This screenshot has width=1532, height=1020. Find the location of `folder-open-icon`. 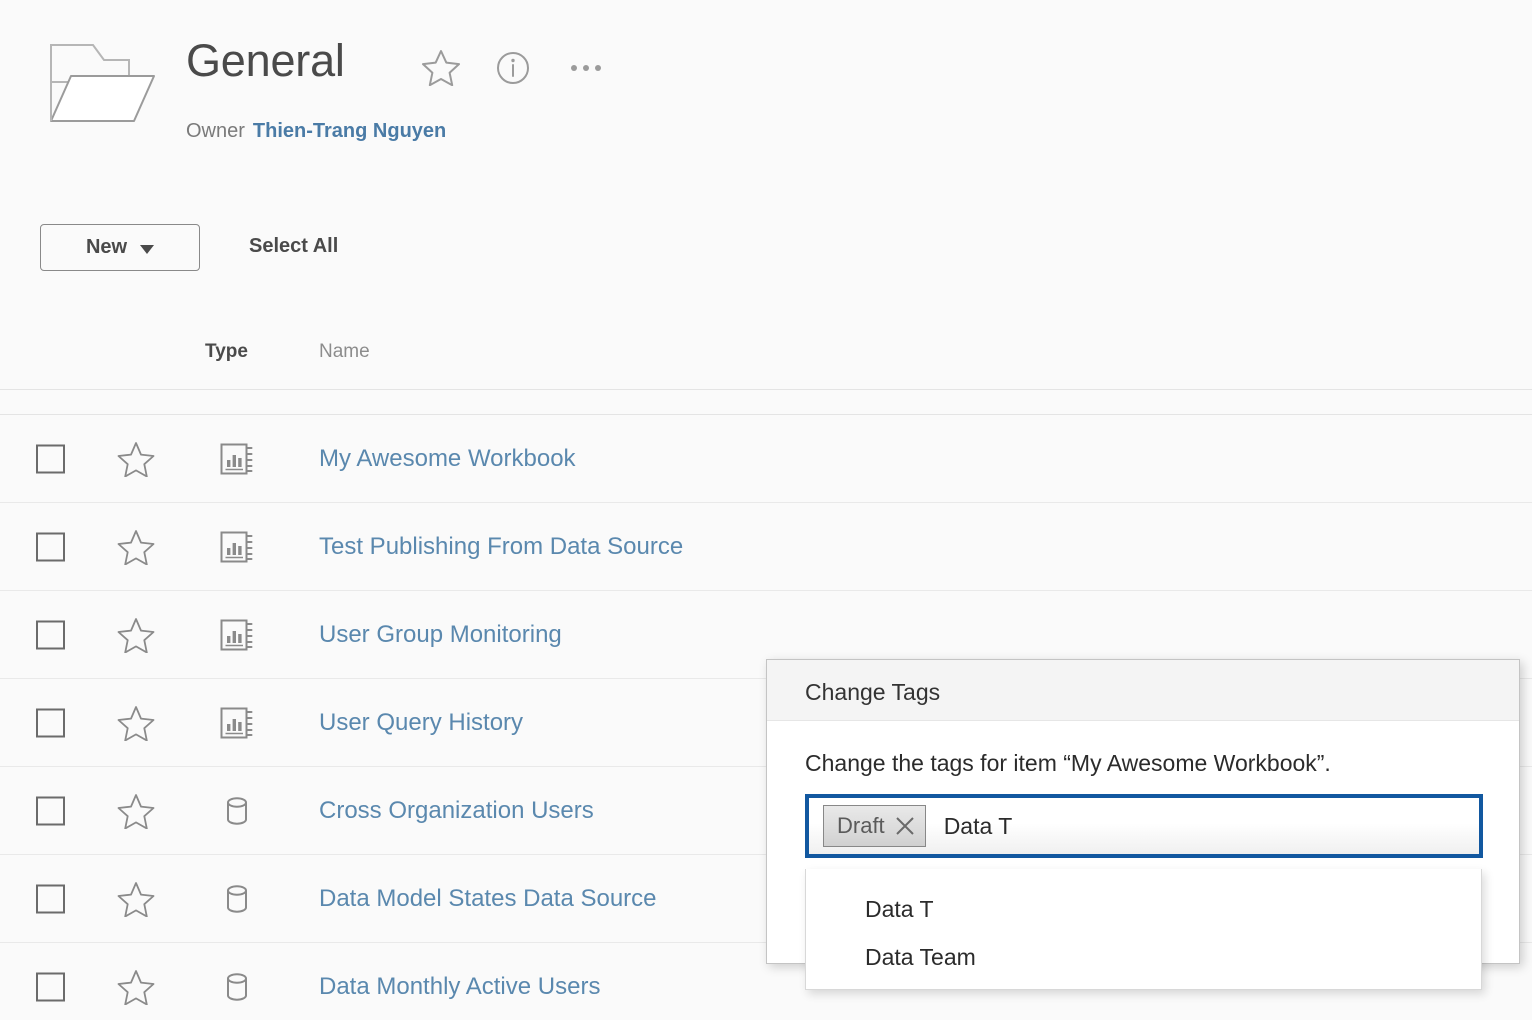

folder-open-icon is located at coordinates (102, 83).